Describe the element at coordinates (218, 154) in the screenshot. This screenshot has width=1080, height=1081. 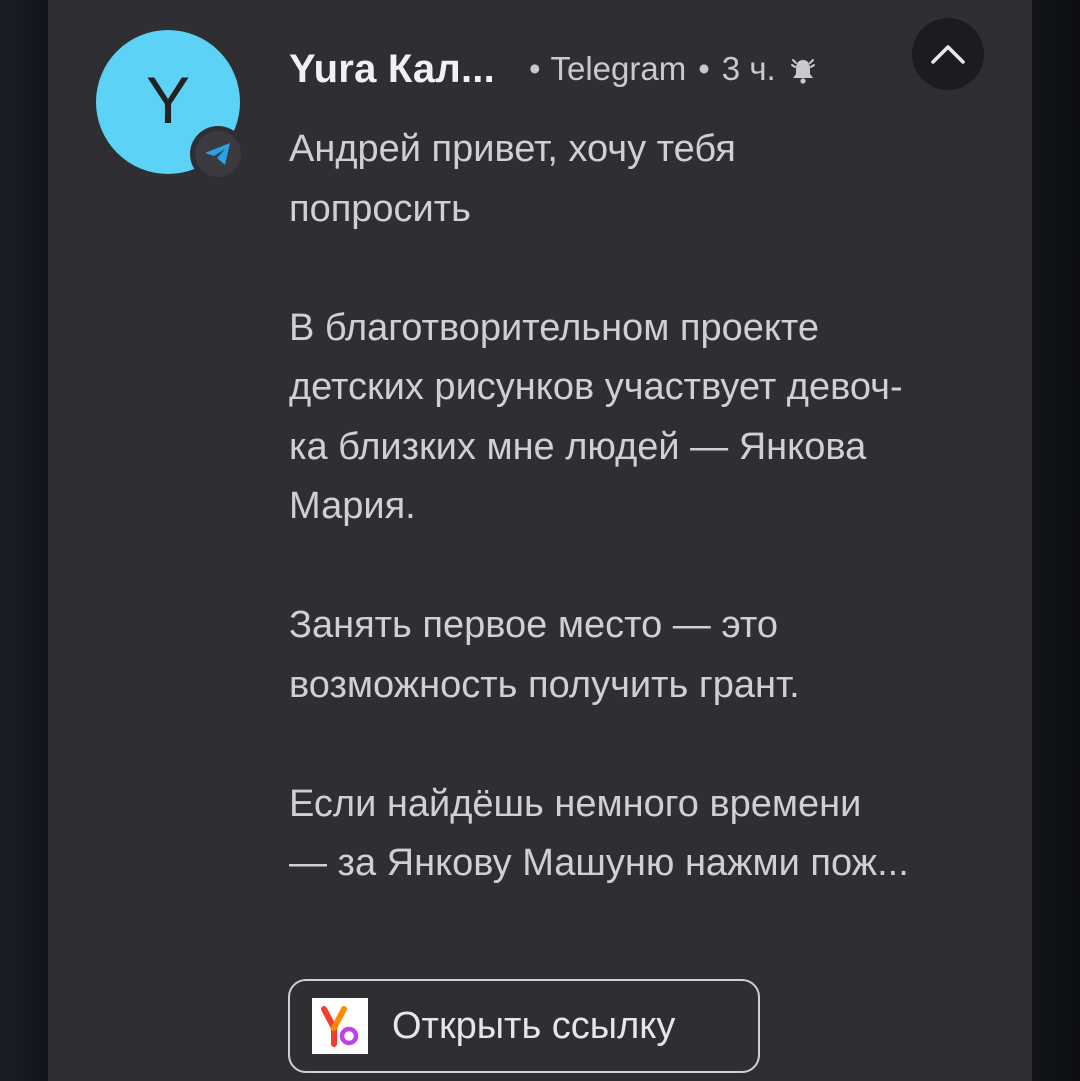
I see `telegram-icon` at that location.